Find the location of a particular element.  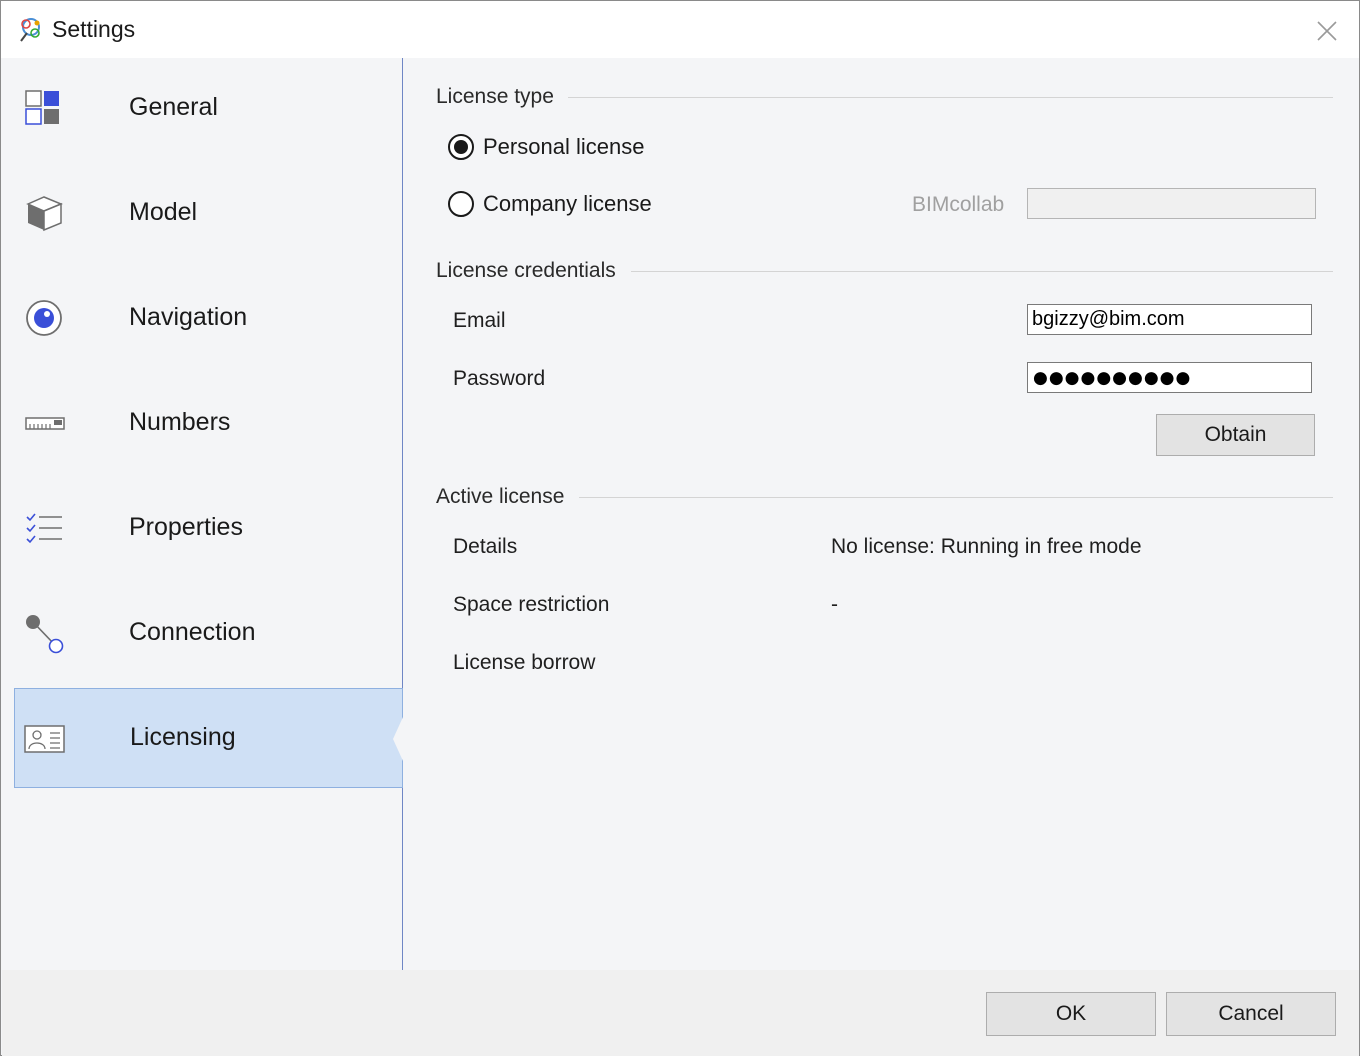

window-title: Settings is located at coordinates (94, 29).